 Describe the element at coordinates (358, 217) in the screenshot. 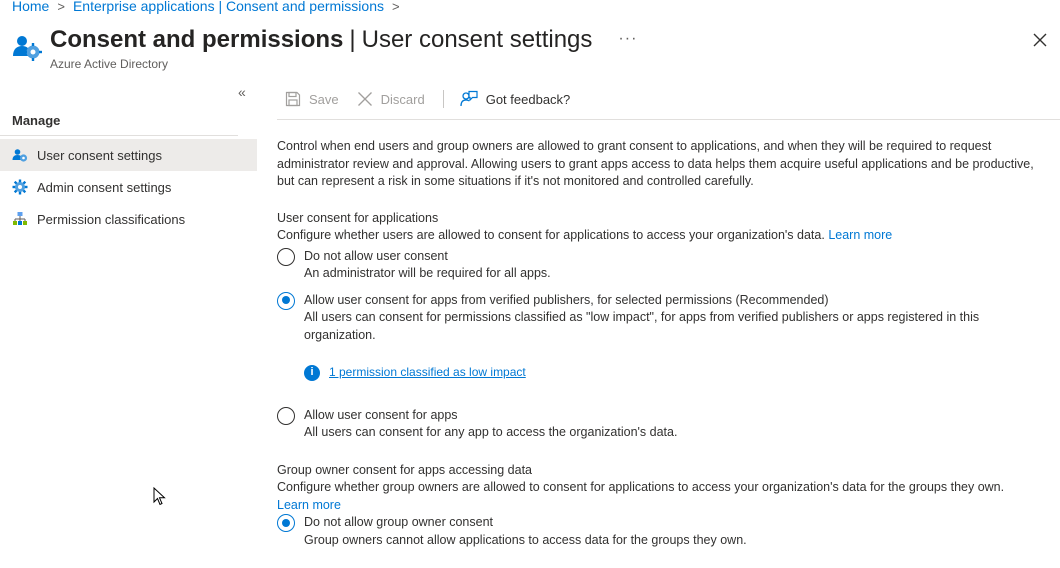

I see `user-consent-title: User consent for applications` at that location.